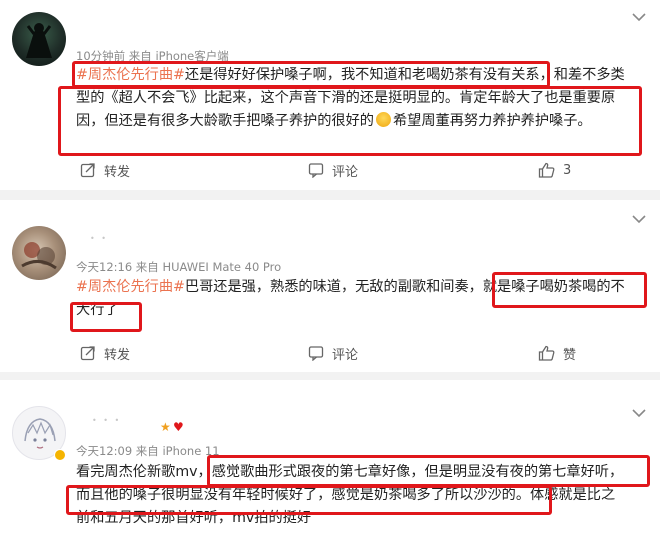 This screenshot has height=544, width=660. What do you see at coordinates (179, 267) in the screenshot?
I see `comment-meta: 今天12:16 来自 HUAWEI Mate 40 Pro` at bounding box center [179, 267].